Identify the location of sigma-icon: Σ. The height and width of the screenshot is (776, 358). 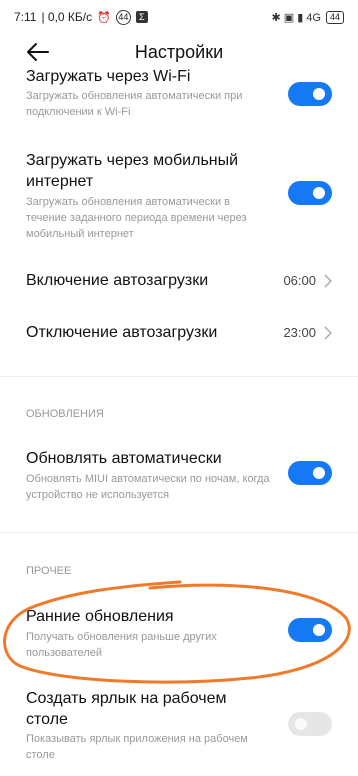
(141, 17).